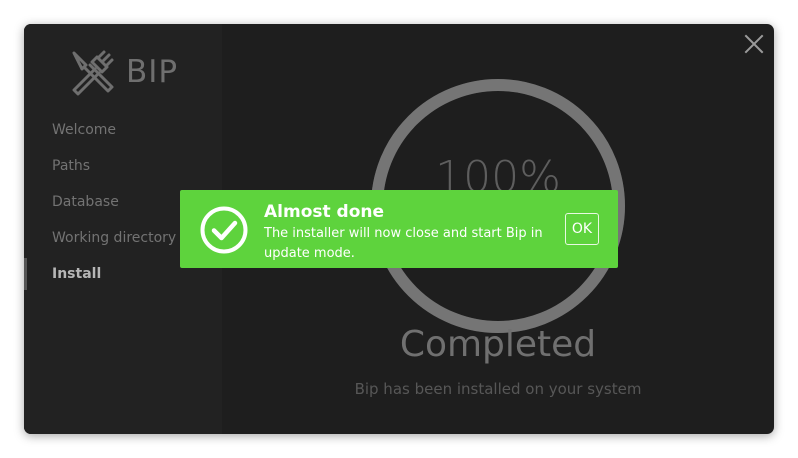 The image size is (798, 458). I want to click on fork-and-knife-icon, so click(93, 73).